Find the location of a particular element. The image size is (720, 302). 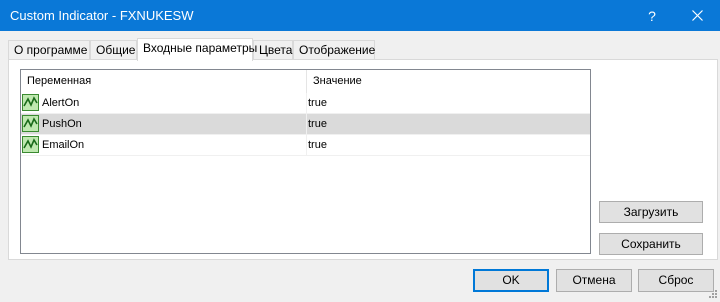

ok-button: OK is located at coordinates (511, 280).